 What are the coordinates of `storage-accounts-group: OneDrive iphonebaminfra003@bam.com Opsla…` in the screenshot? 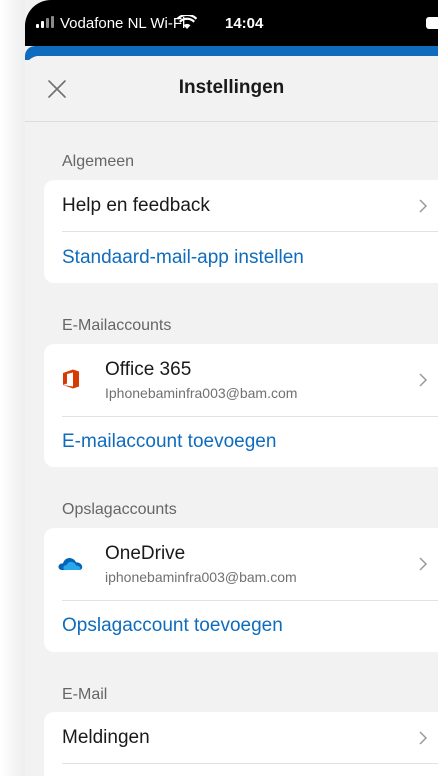 It's located at (241, 590).